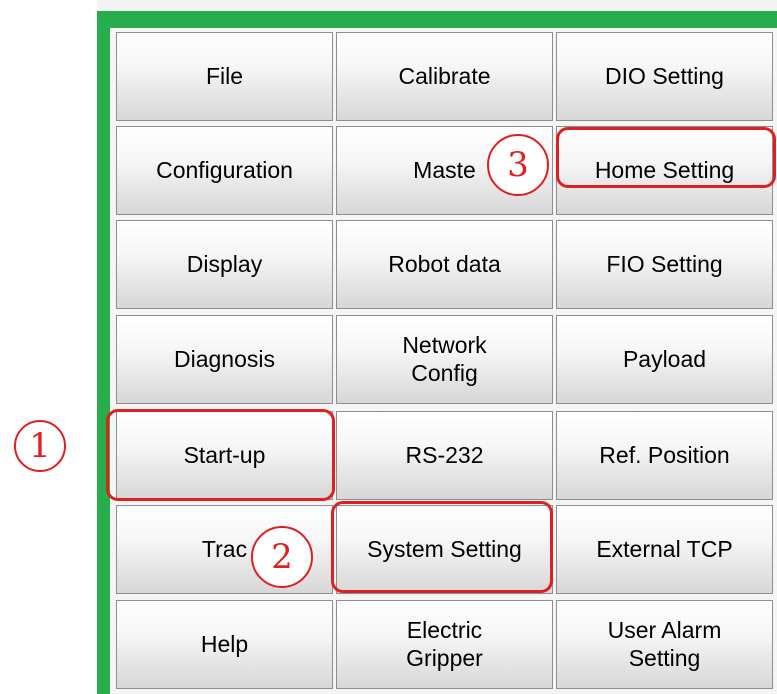  Describe the element at coordinates (664, 455) in the screenshot. I see `ref-position-button: Ref. Position` at that location.